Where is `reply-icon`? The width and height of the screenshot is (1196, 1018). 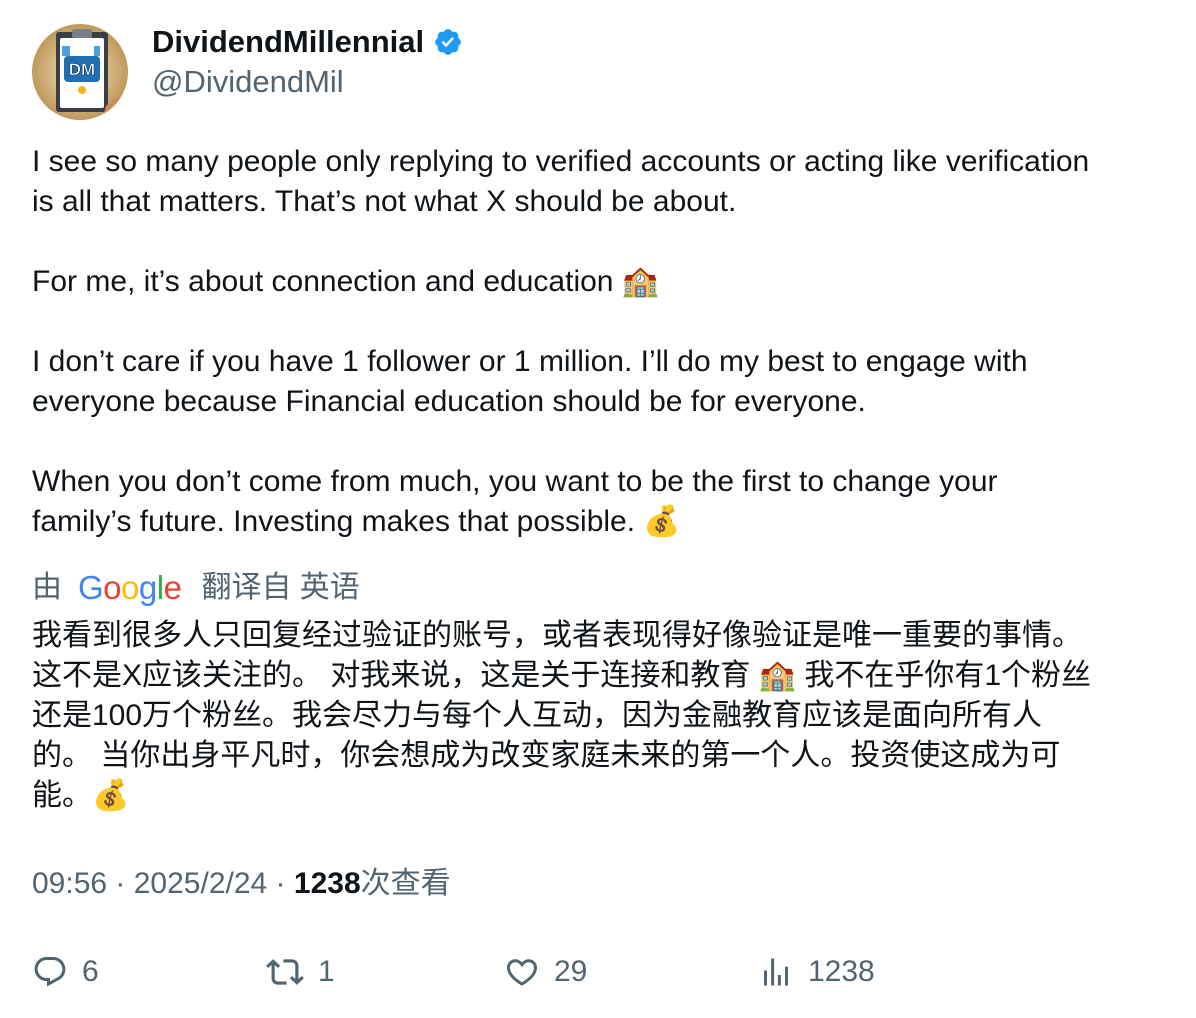
reply-icon is located at coordinates (50, 972).